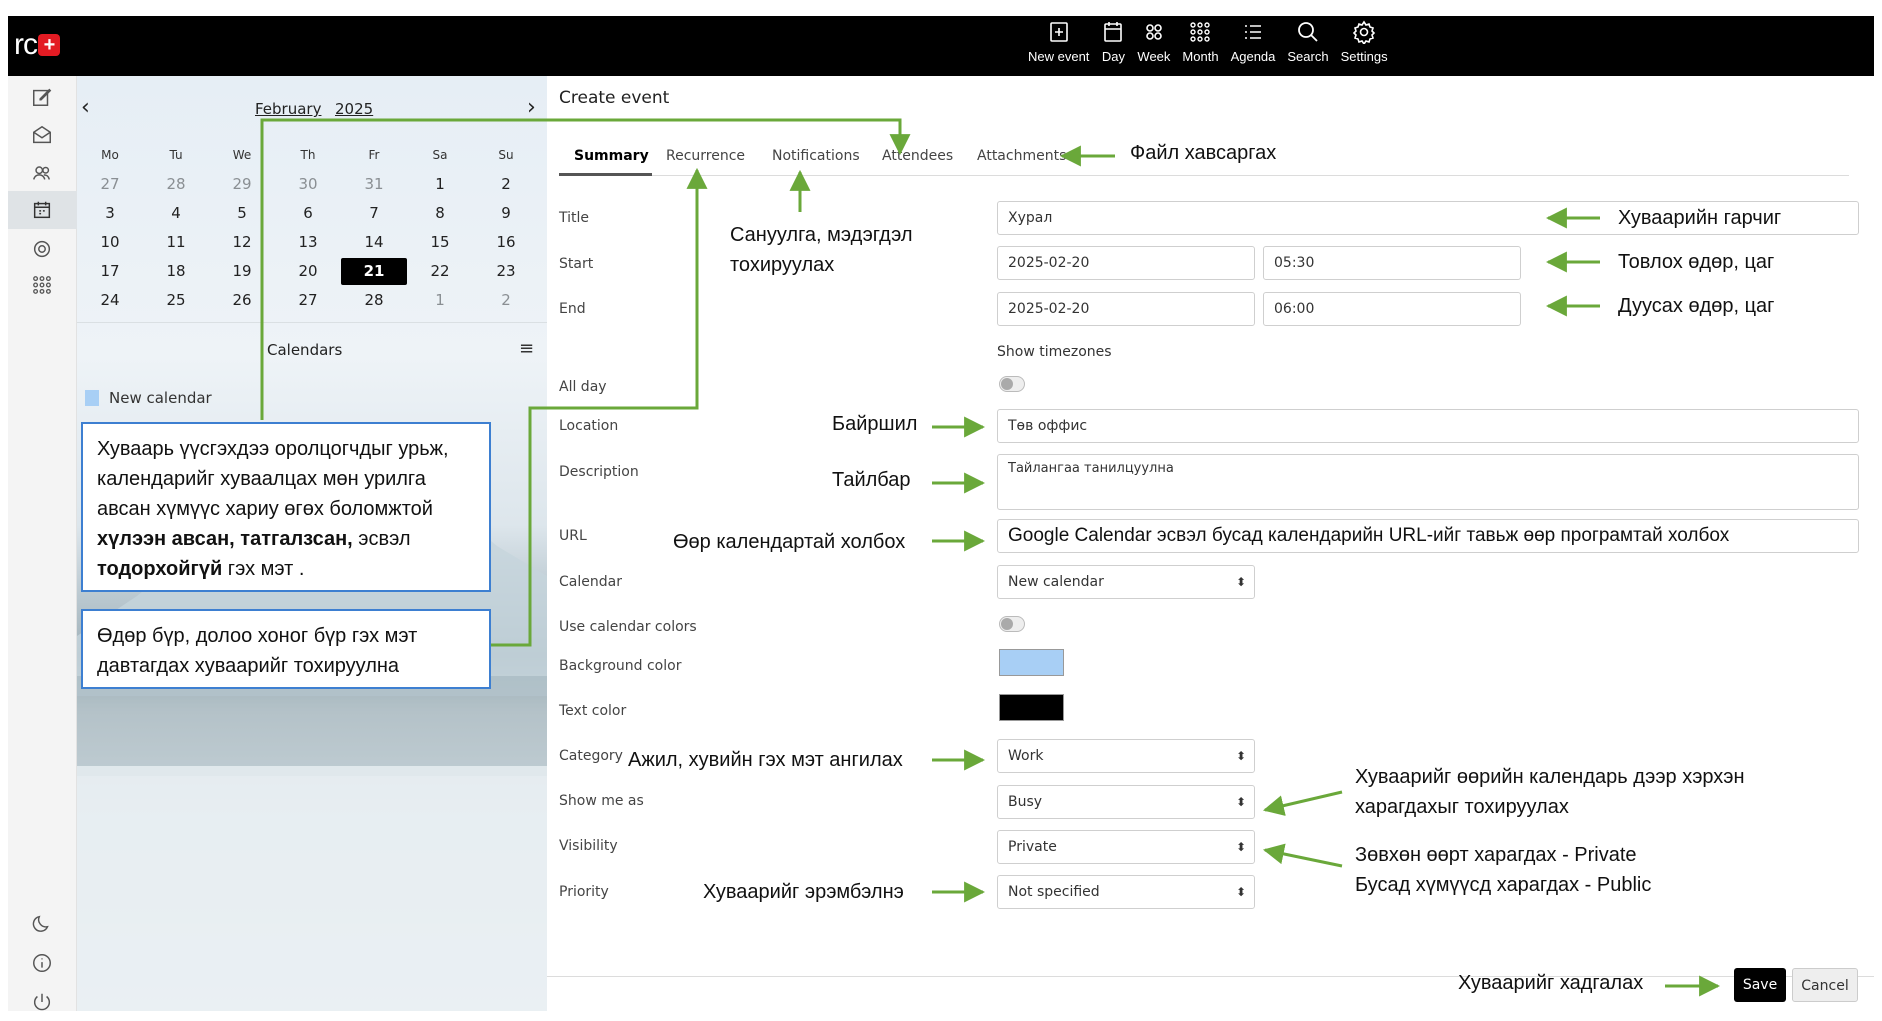 The image size is (1882, 1021). Describe the element at coordinates (1200, 32) in the screenshot. I see `grid9-icon` at that location.